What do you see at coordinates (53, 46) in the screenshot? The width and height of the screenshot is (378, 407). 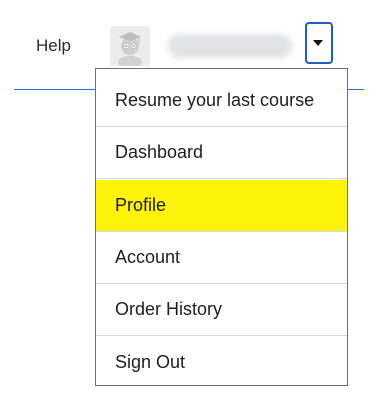 I see `help-link: Help` at bounding box center [53, 46].